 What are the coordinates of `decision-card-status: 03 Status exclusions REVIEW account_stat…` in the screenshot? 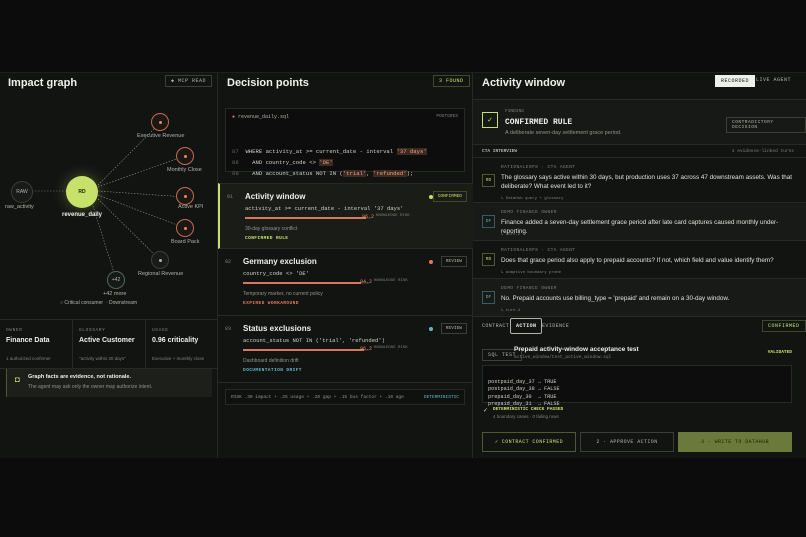 It's located at (345, 349).